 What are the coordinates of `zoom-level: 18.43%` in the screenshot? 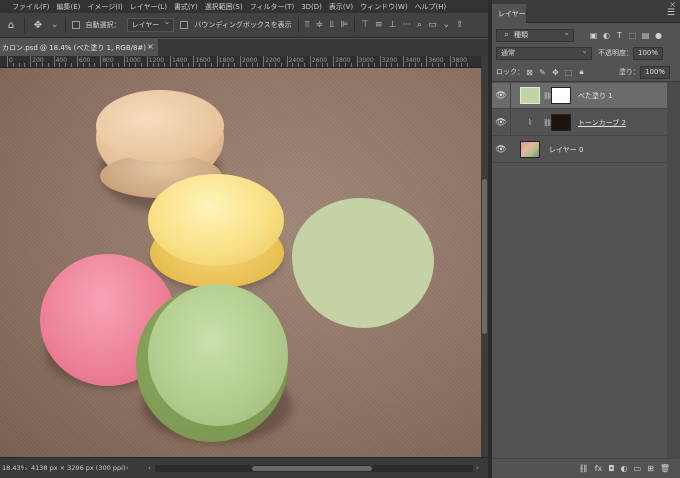 It's located at (13, 468).